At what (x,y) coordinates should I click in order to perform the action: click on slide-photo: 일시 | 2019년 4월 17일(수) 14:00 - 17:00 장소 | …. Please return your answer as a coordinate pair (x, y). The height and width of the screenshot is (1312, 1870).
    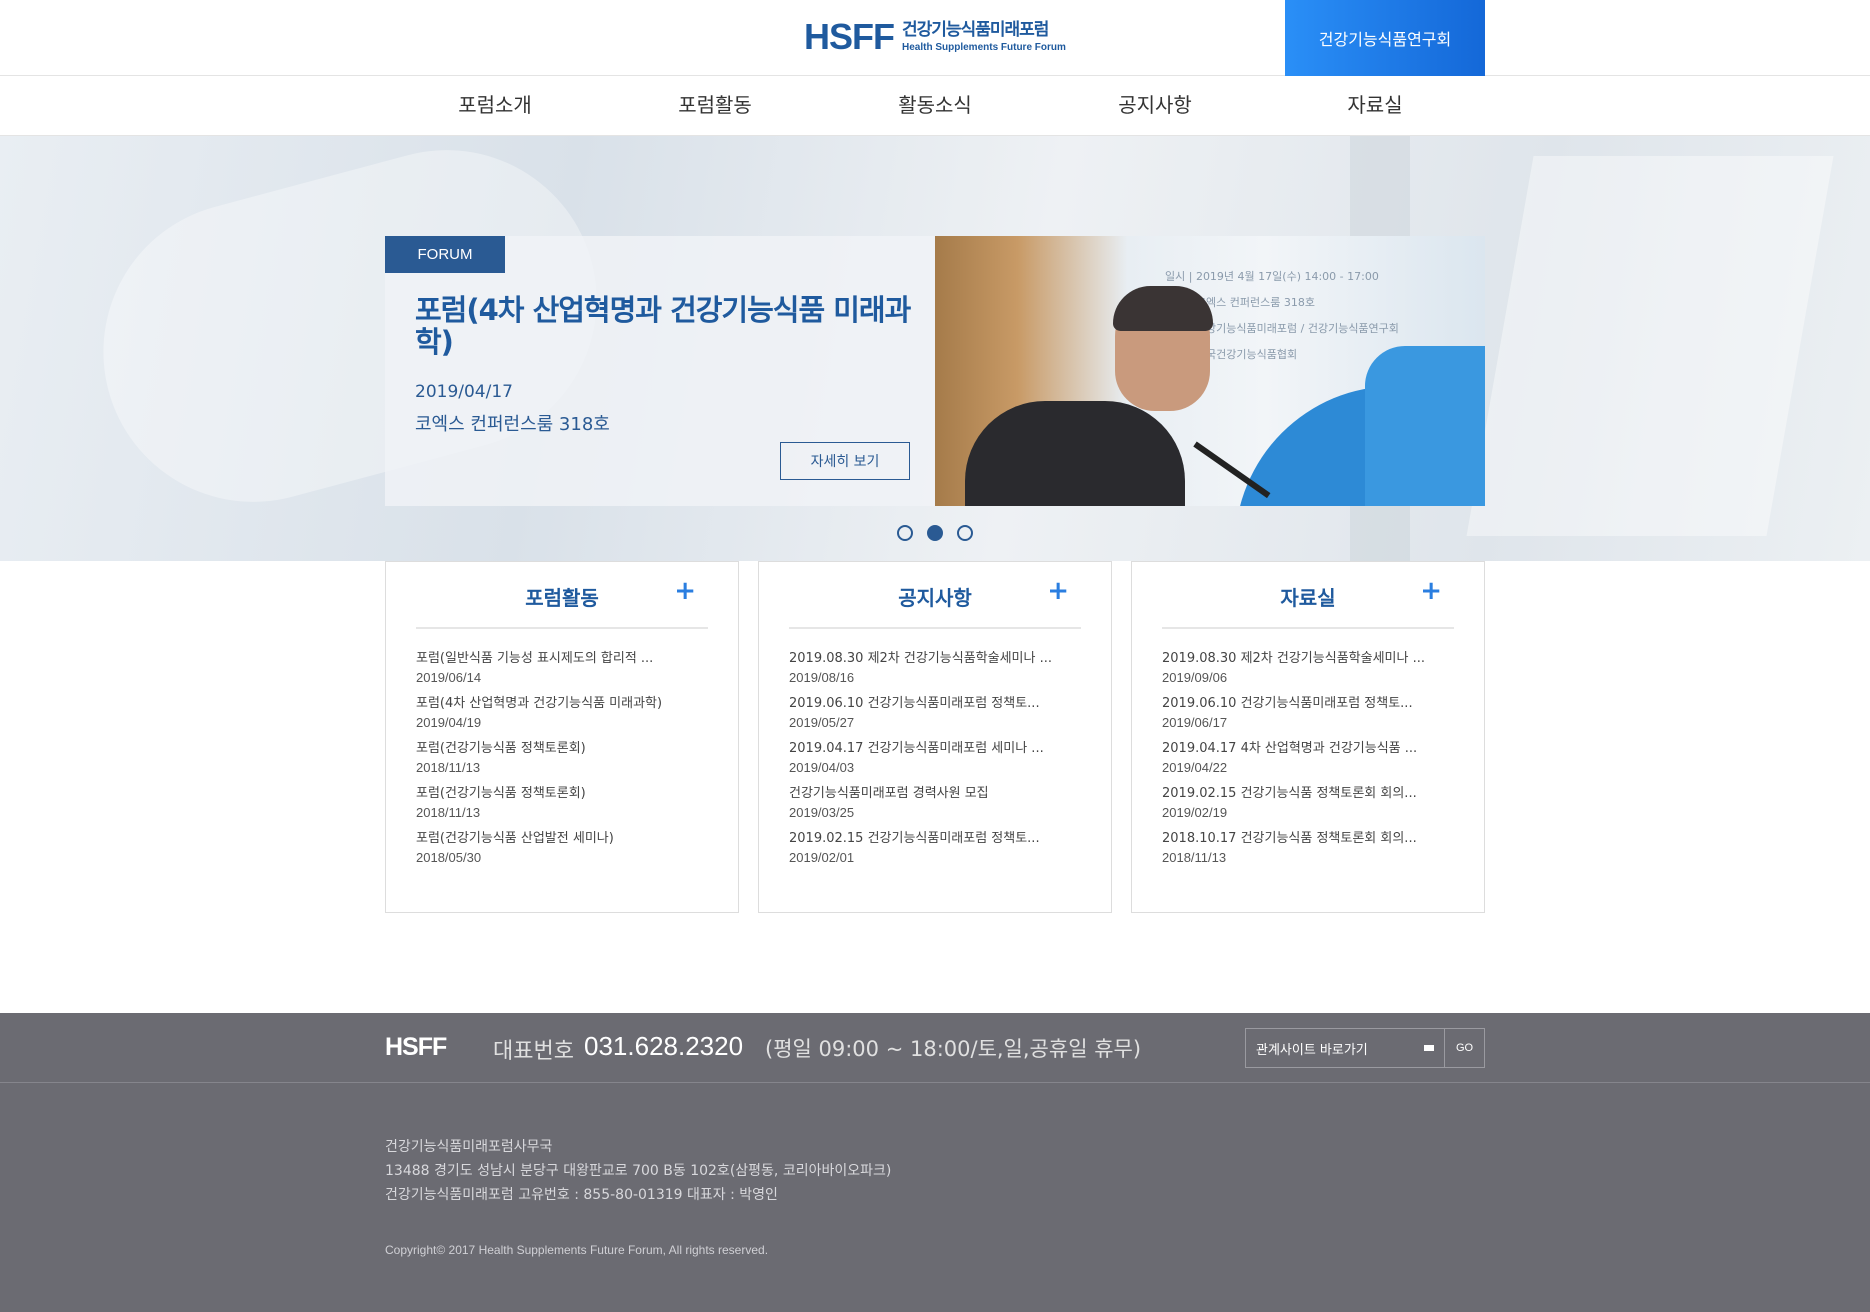
    Looking at the image, I should click on (1210, 371).